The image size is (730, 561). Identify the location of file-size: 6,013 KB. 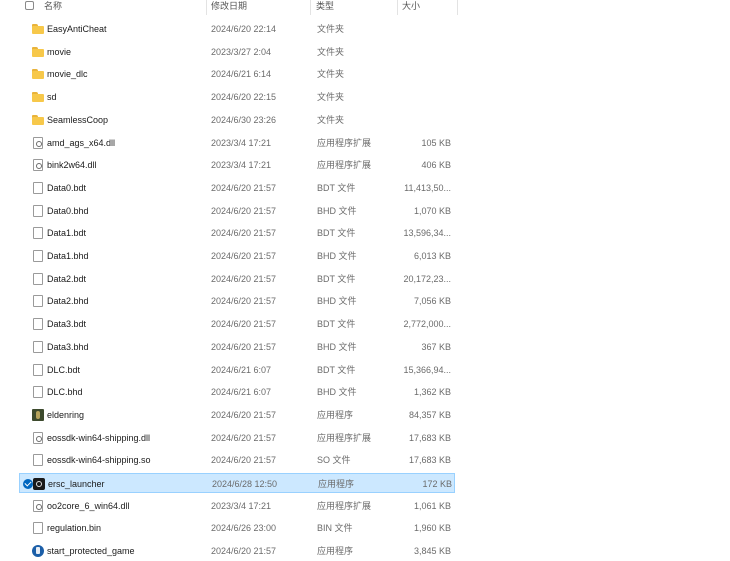
(432, 256).